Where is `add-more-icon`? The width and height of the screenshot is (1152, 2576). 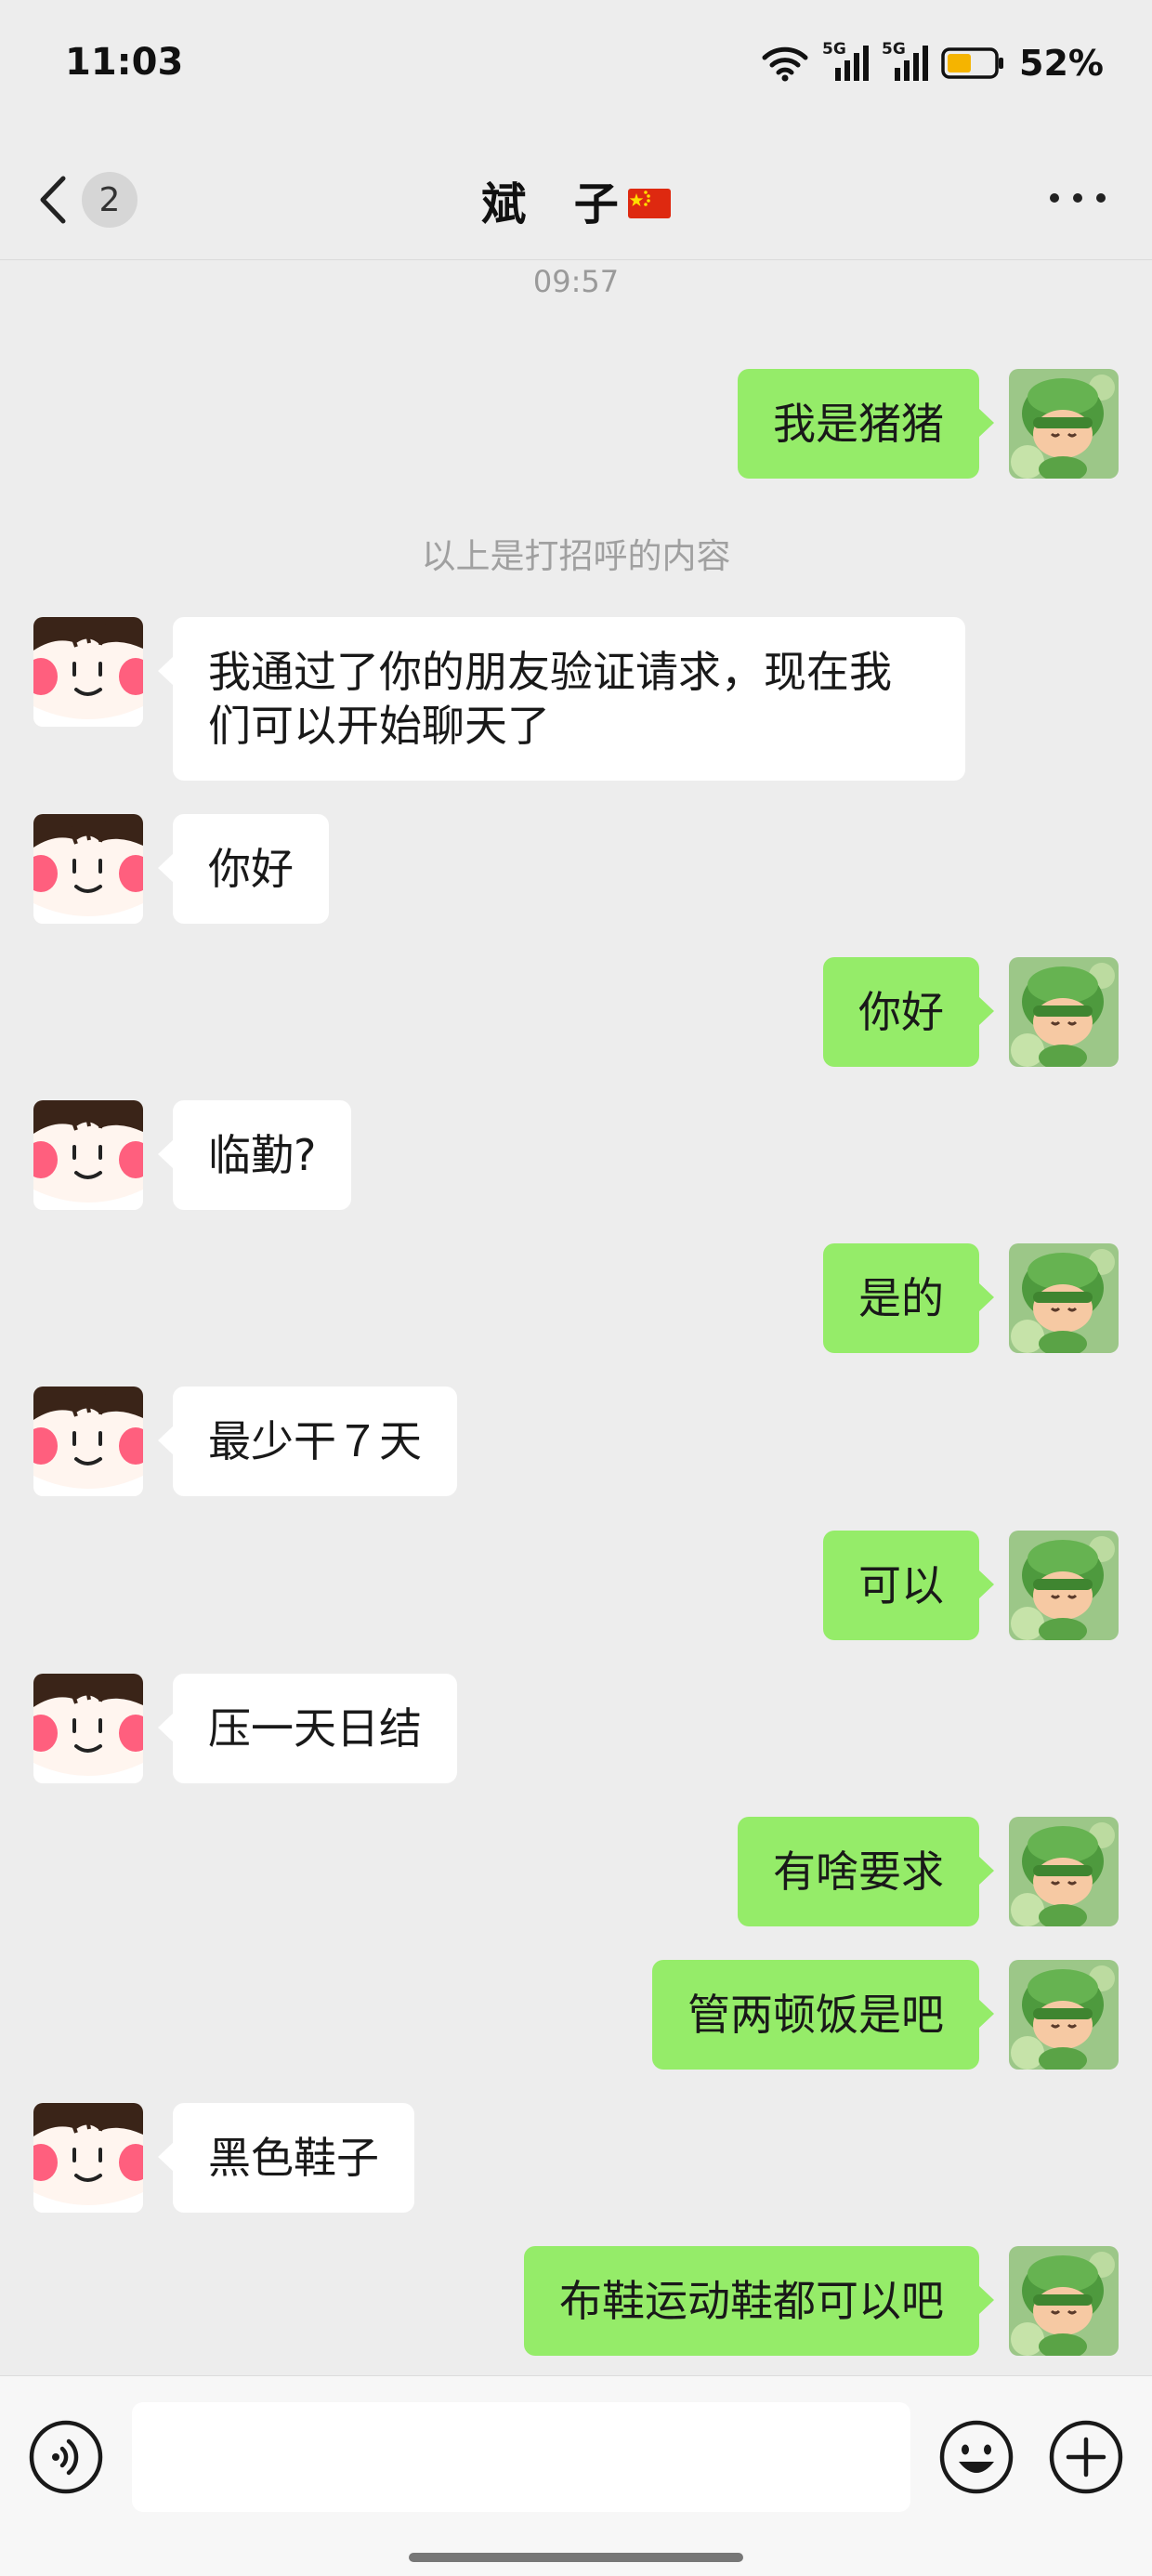 add-more-icon is located at coordinates (1086, 2457).